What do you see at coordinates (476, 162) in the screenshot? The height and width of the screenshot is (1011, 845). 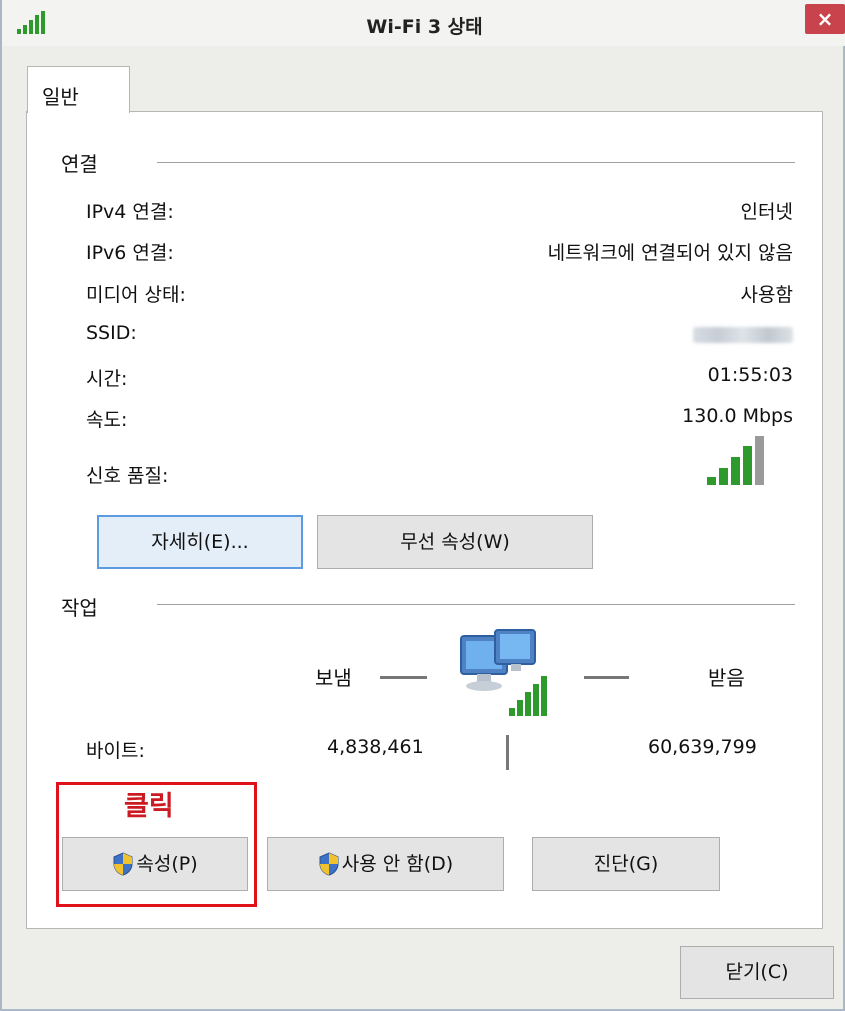 I see `connection-divider` at bounding box center [476, 162].